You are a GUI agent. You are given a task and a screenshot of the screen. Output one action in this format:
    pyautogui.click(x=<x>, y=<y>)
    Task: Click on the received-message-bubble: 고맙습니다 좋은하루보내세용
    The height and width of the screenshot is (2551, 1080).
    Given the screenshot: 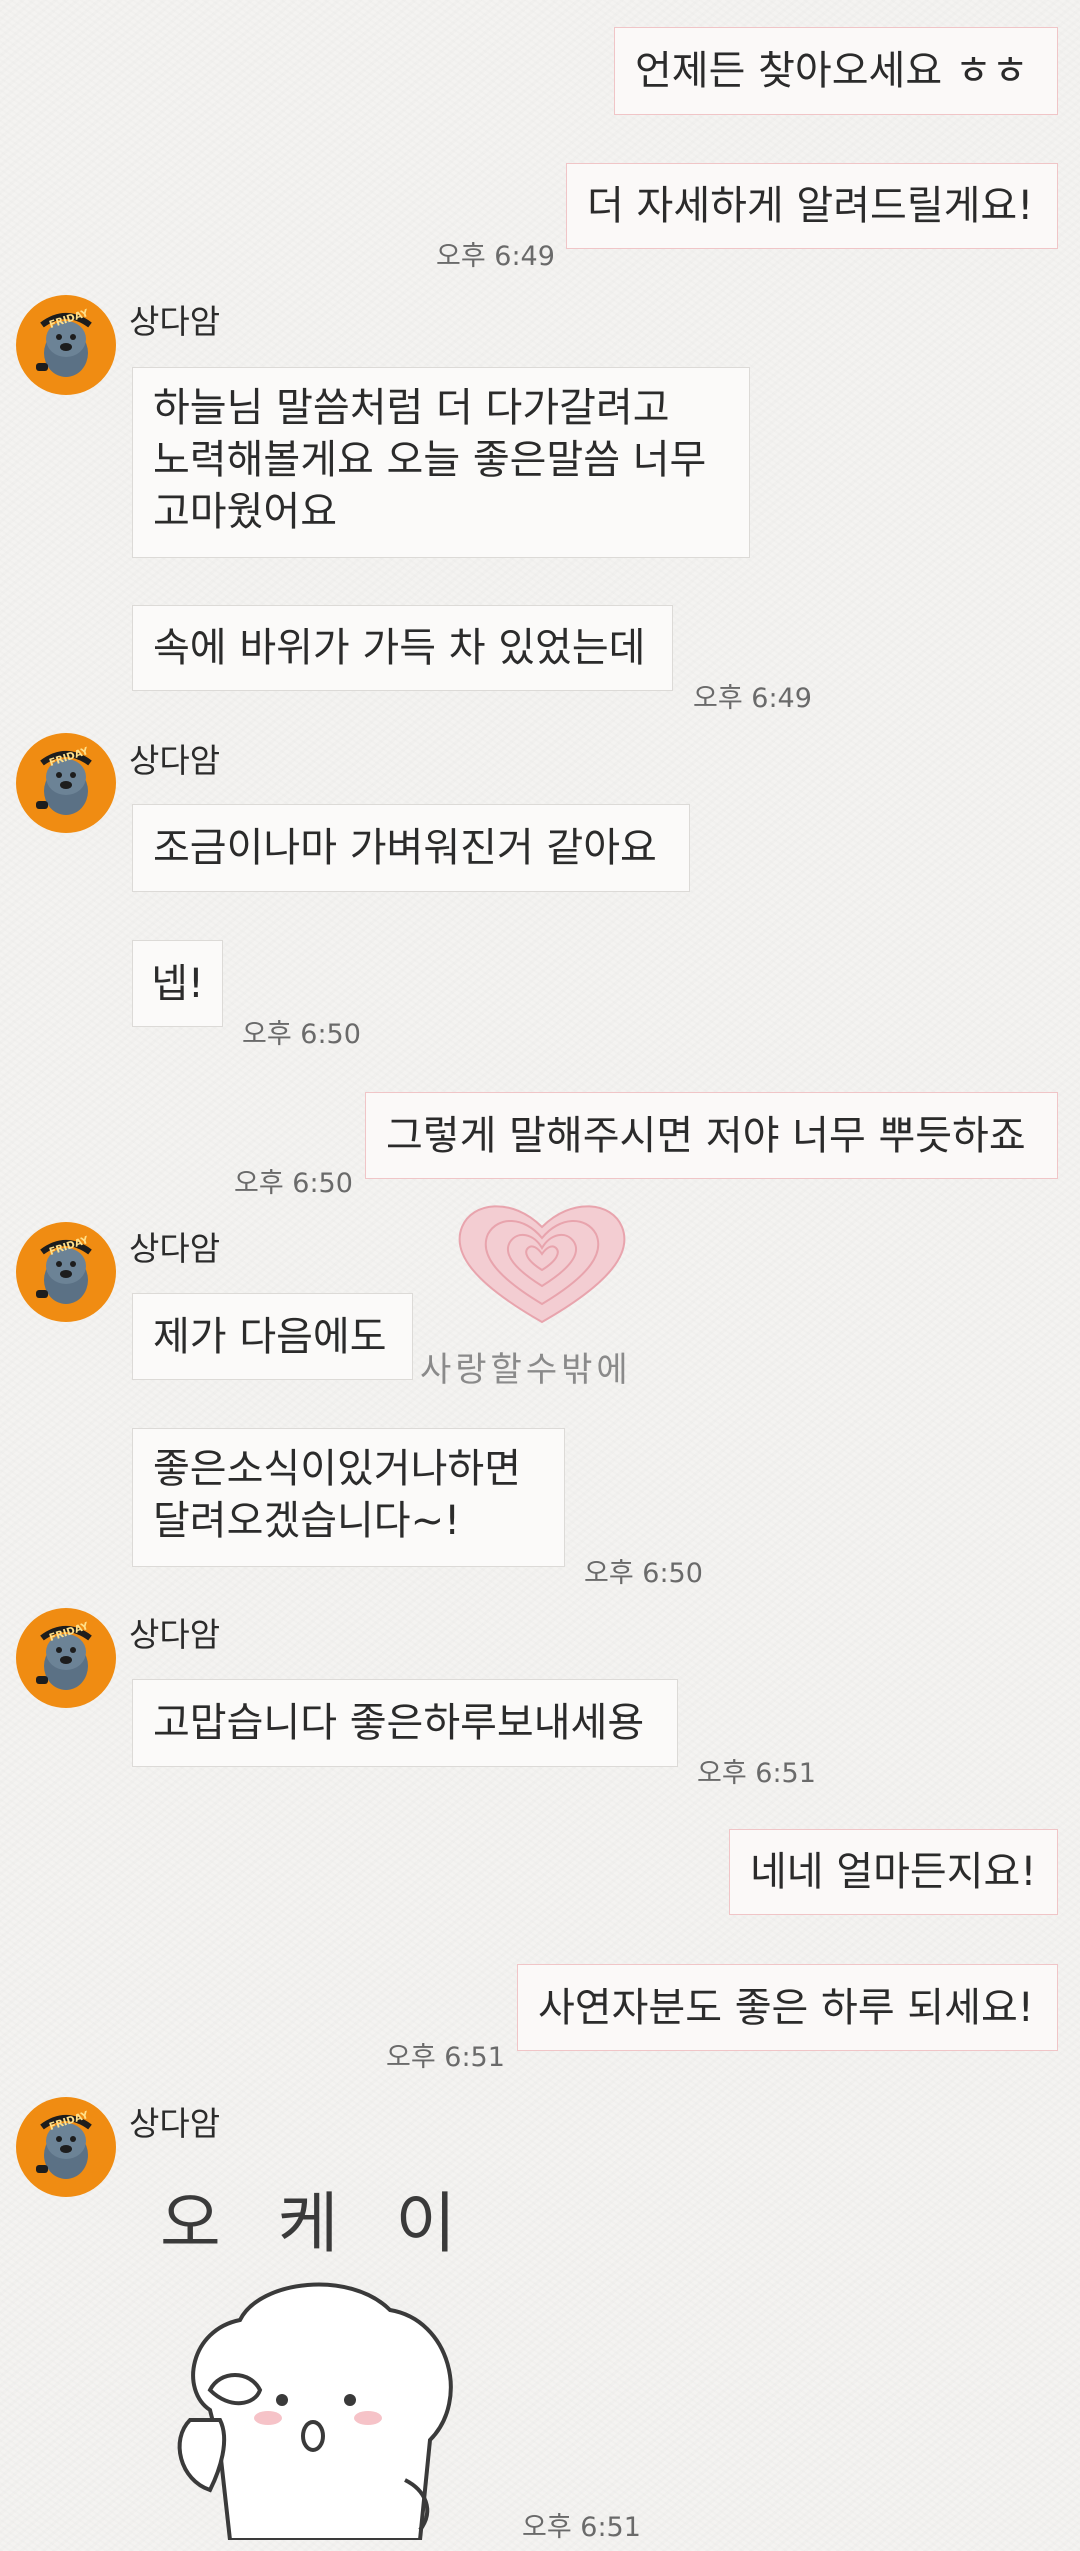 What is the action you would take?
    pyautogui.click(x=405, y=1723)
    